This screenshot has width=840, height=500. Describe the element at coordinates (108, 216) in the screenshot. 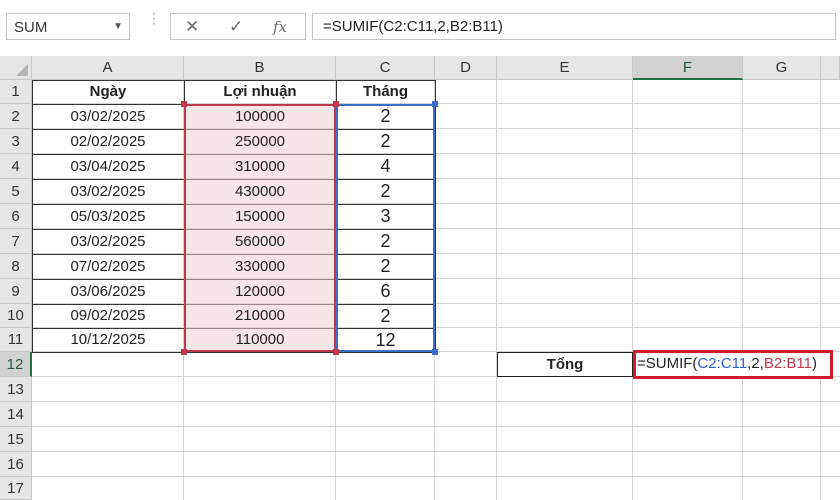

I see `date-cell: 05/03/2025` at that location.